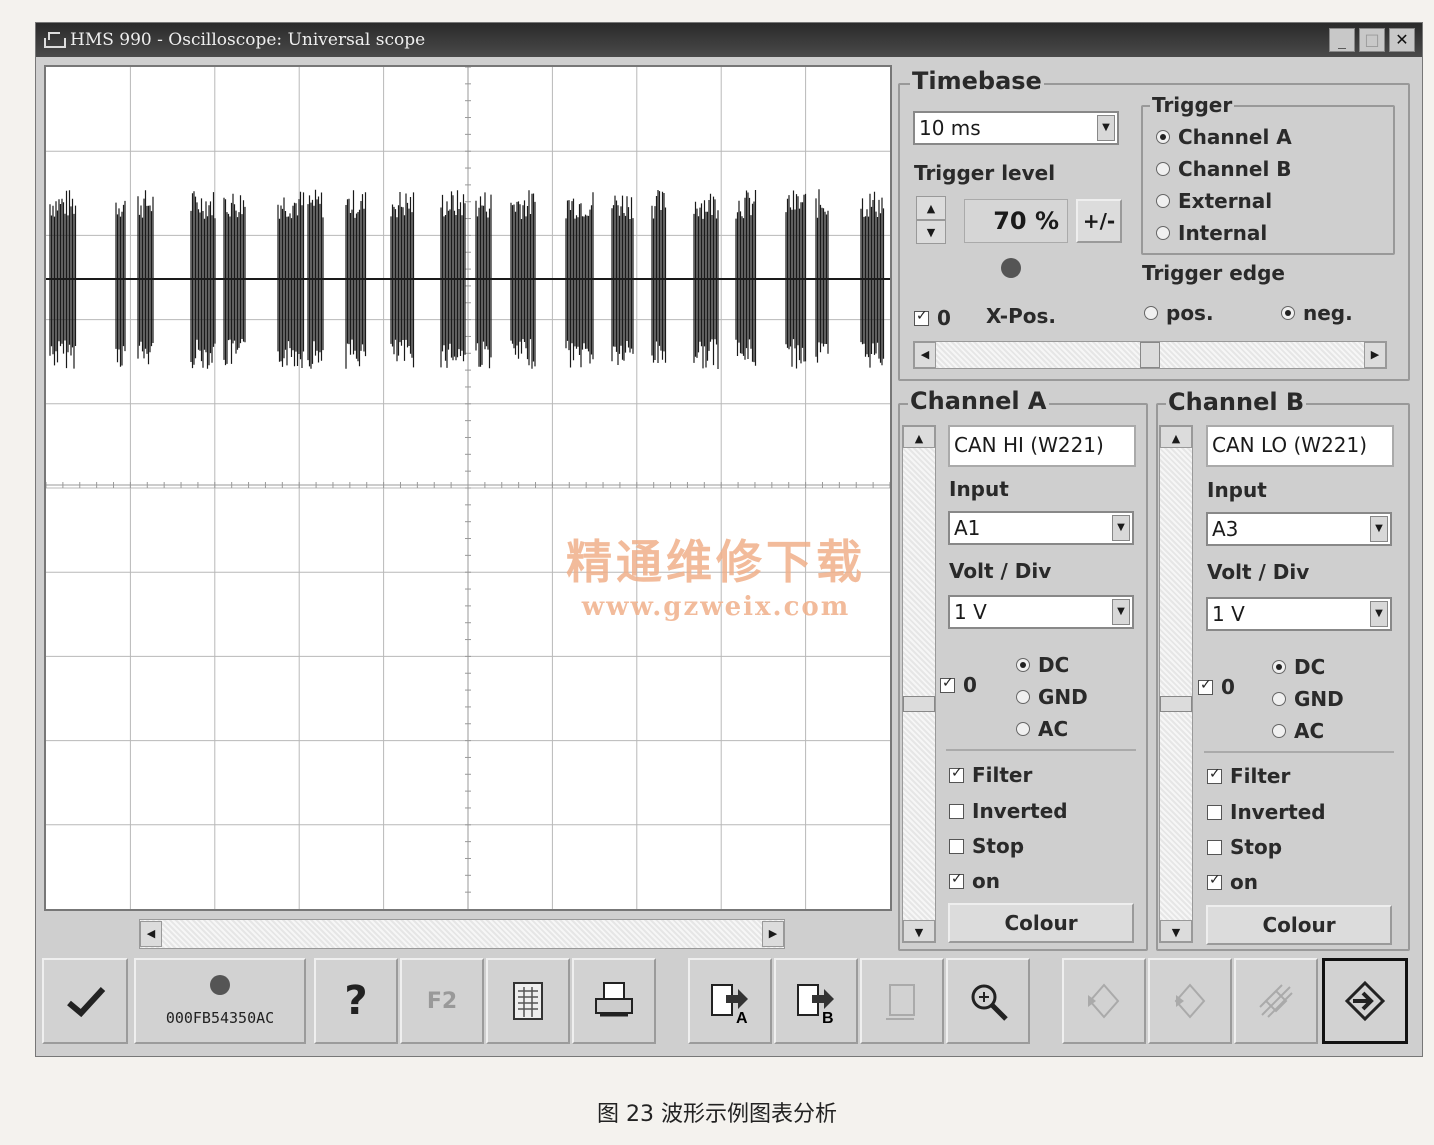 The height and width of the screenshot is (1145, 1434). What do you see at coordinates (1016, 128) in the screenshot?
I see `timebase-select: 10 ms ▼` at bounding box center [1016, 128].